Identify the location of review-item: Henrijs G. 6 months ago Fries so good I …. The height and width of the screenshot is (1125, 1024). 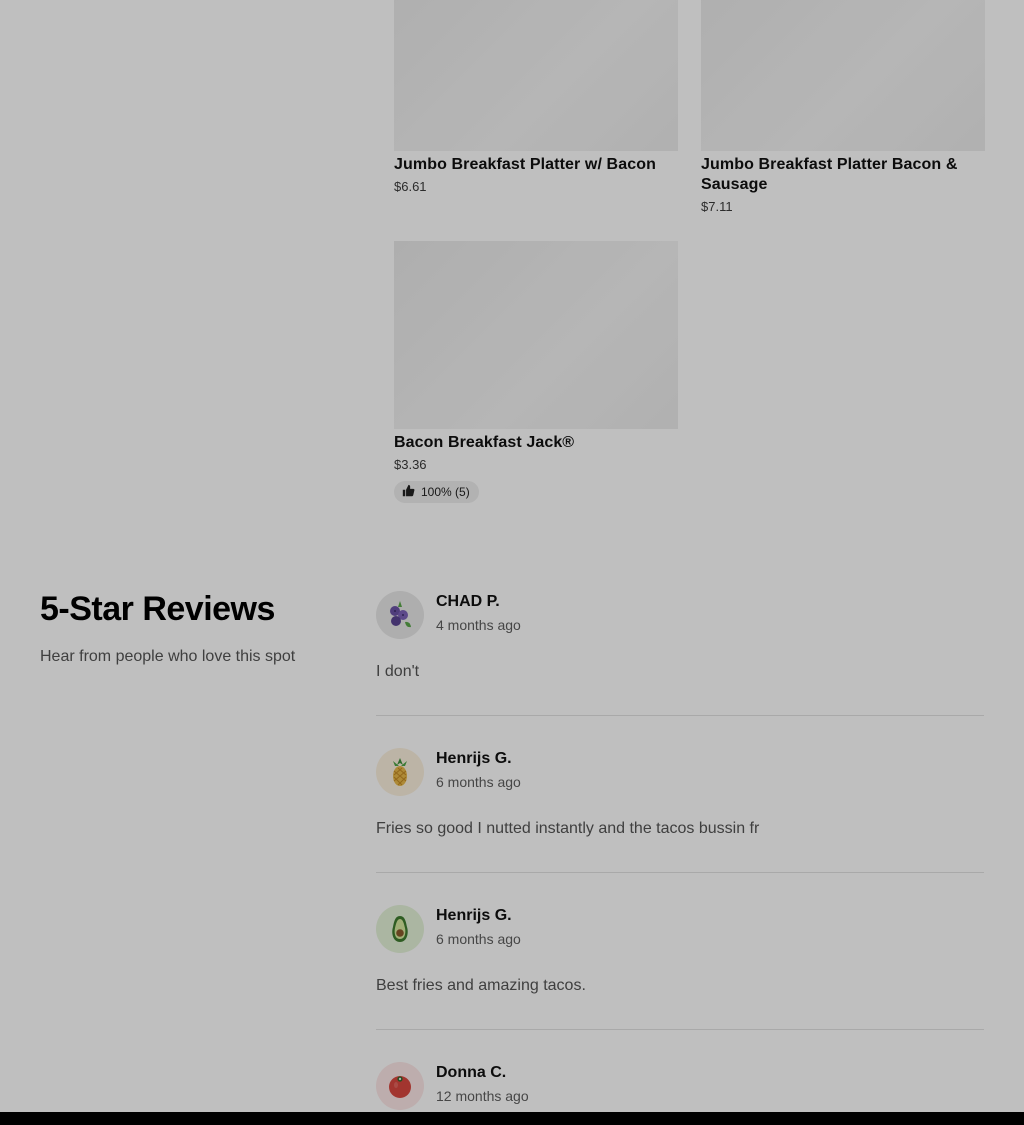
(680, 793).